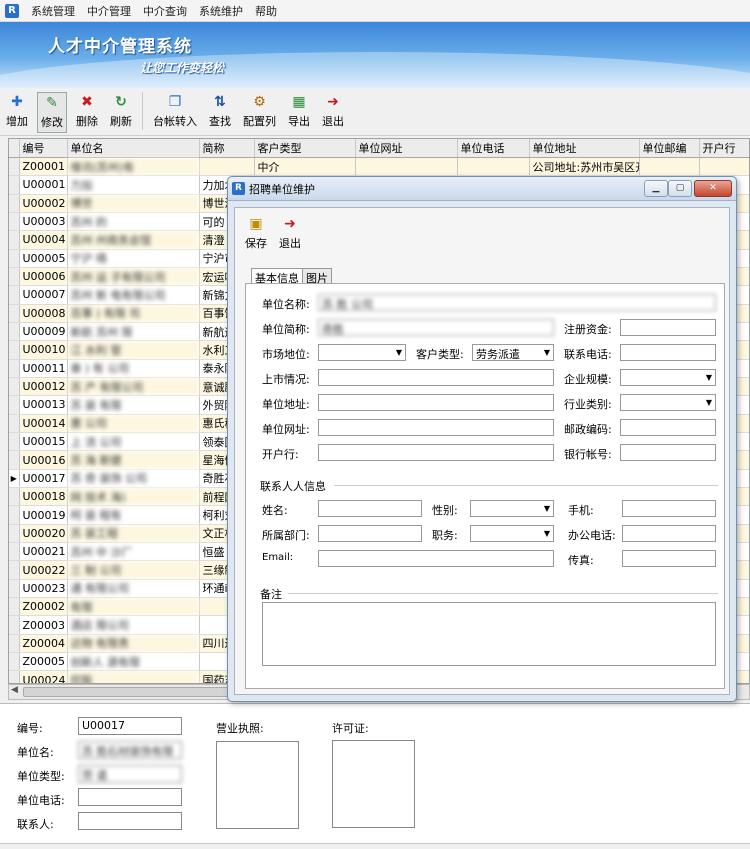 The width and height of the screenshot is (750, 849). Describe the element at coordinates (668, 377) in the screenshot. I see `scale-select: ▼` at that location.